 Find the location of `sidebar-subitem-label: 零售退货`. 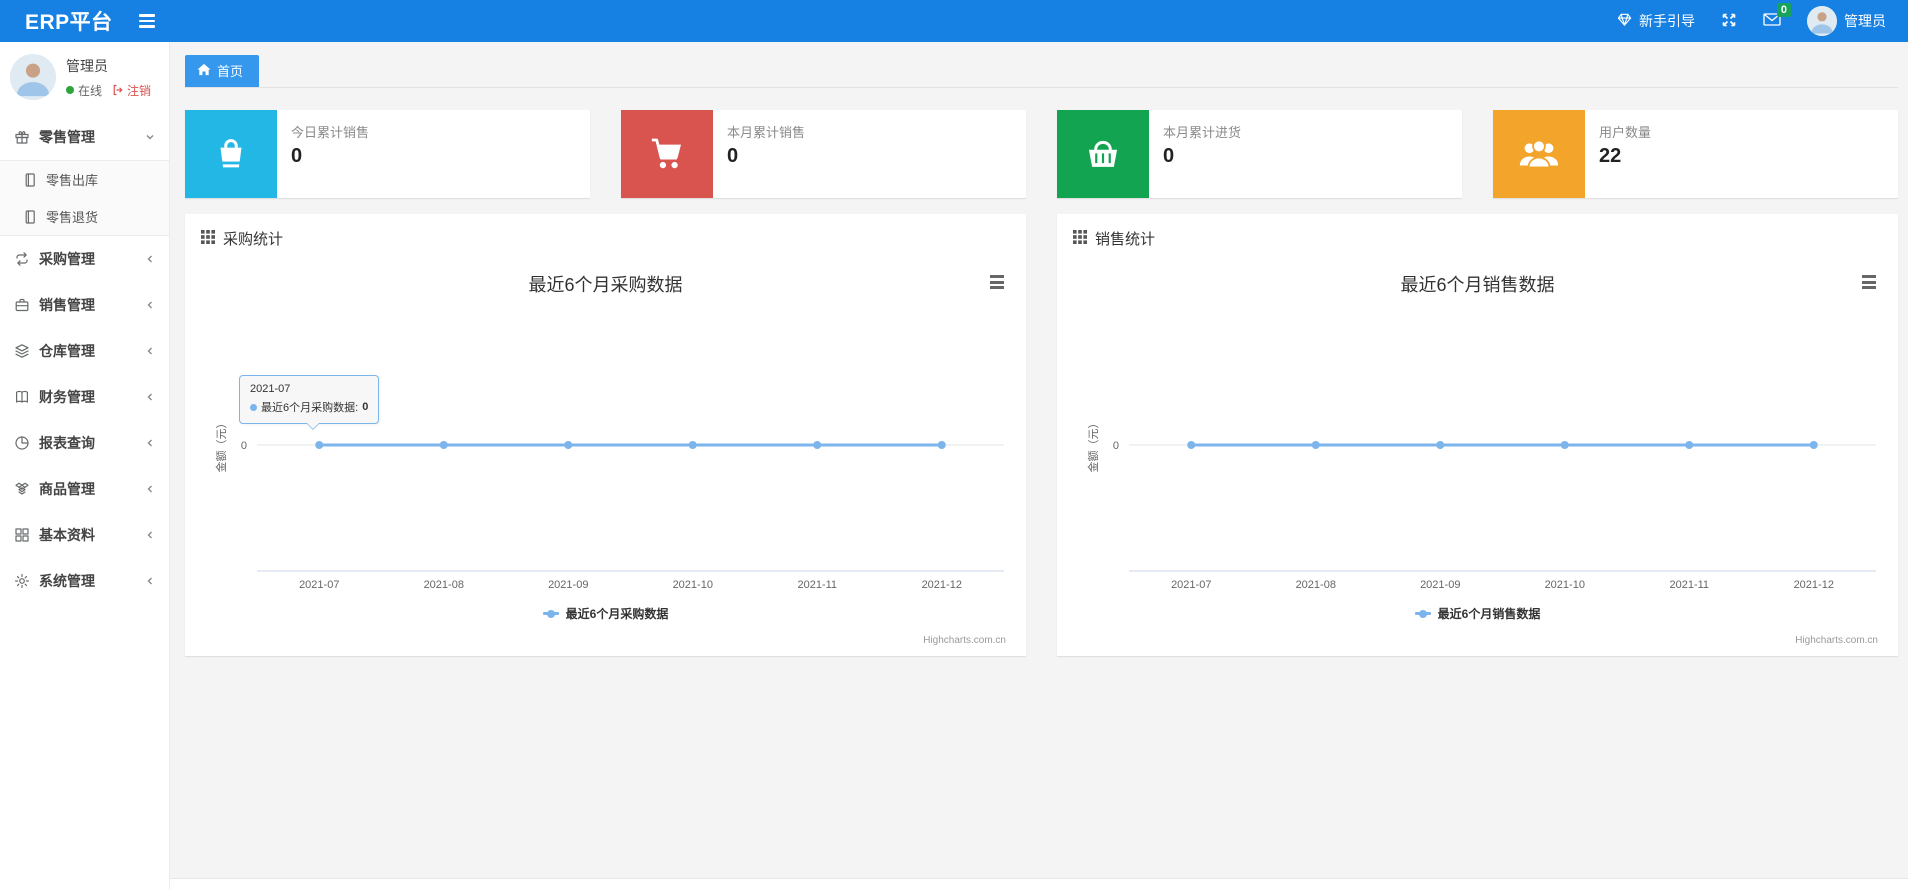

sidebar-subitem-label: 零售退货 is located at coordinates (72, 217).